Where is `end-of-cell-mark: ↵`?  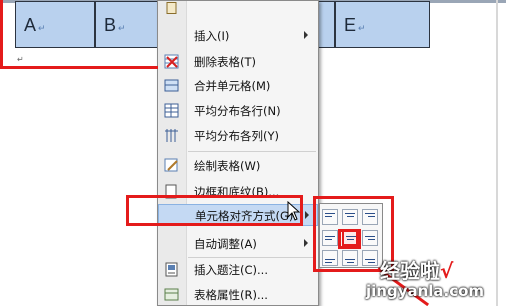
end-of-cell-mark: ↵ is located at coordinates (362, 28).